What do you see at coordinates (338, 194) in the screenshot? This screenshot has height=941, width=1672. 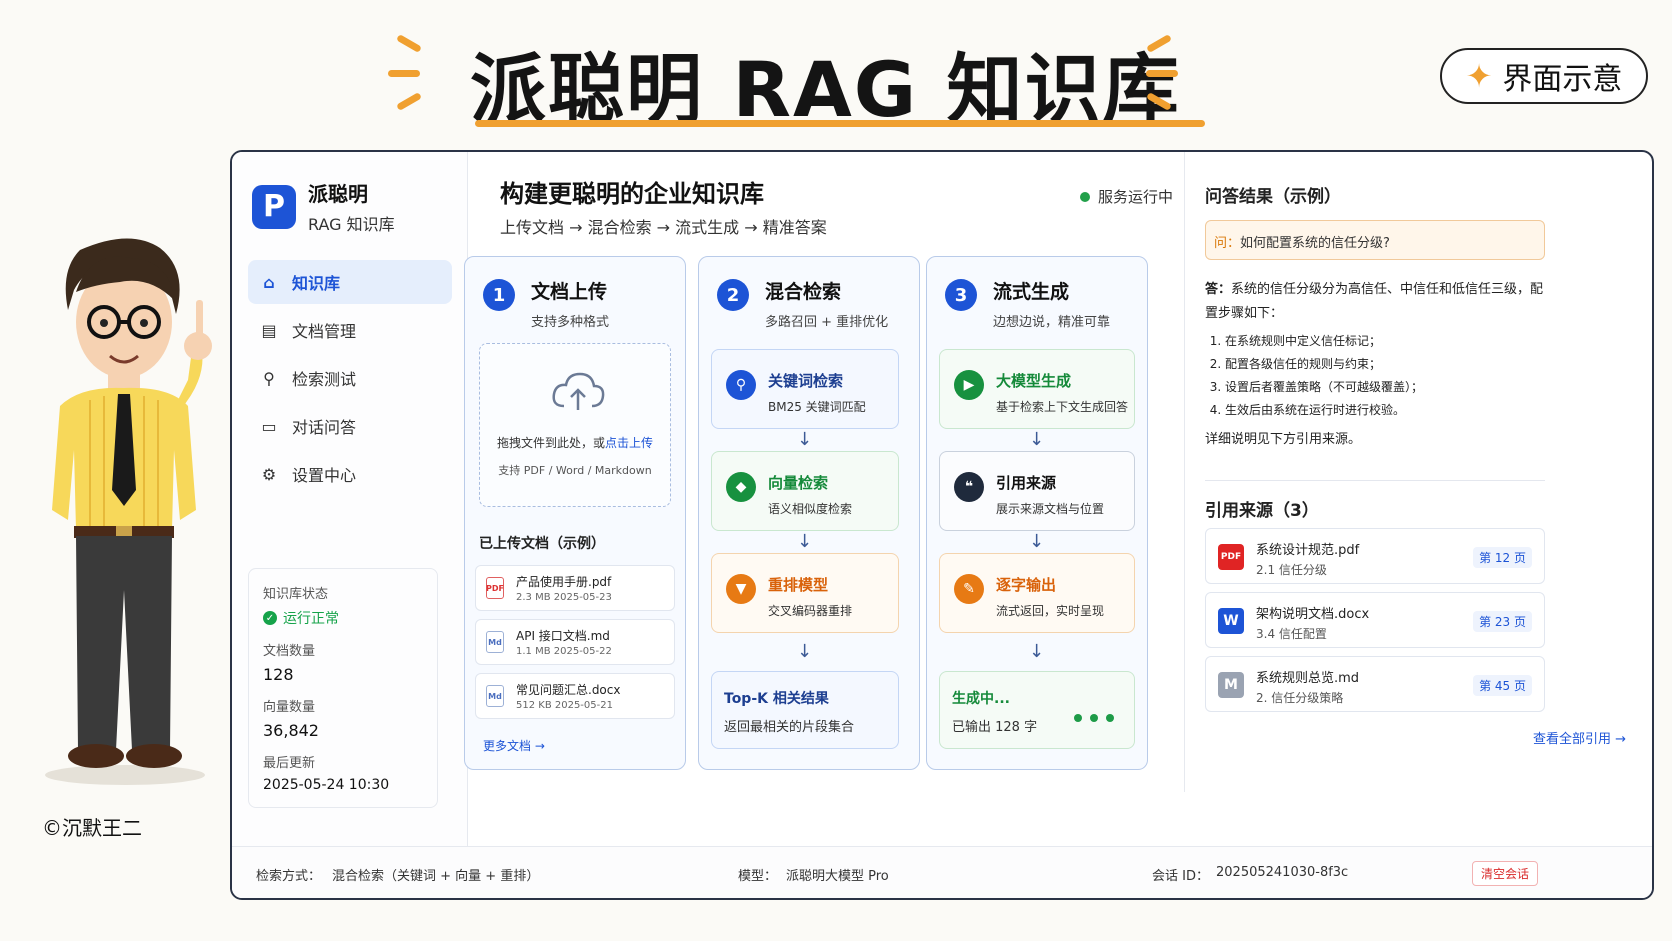 I see `brand-name: 派聪明` at bounding box center [338, 194].